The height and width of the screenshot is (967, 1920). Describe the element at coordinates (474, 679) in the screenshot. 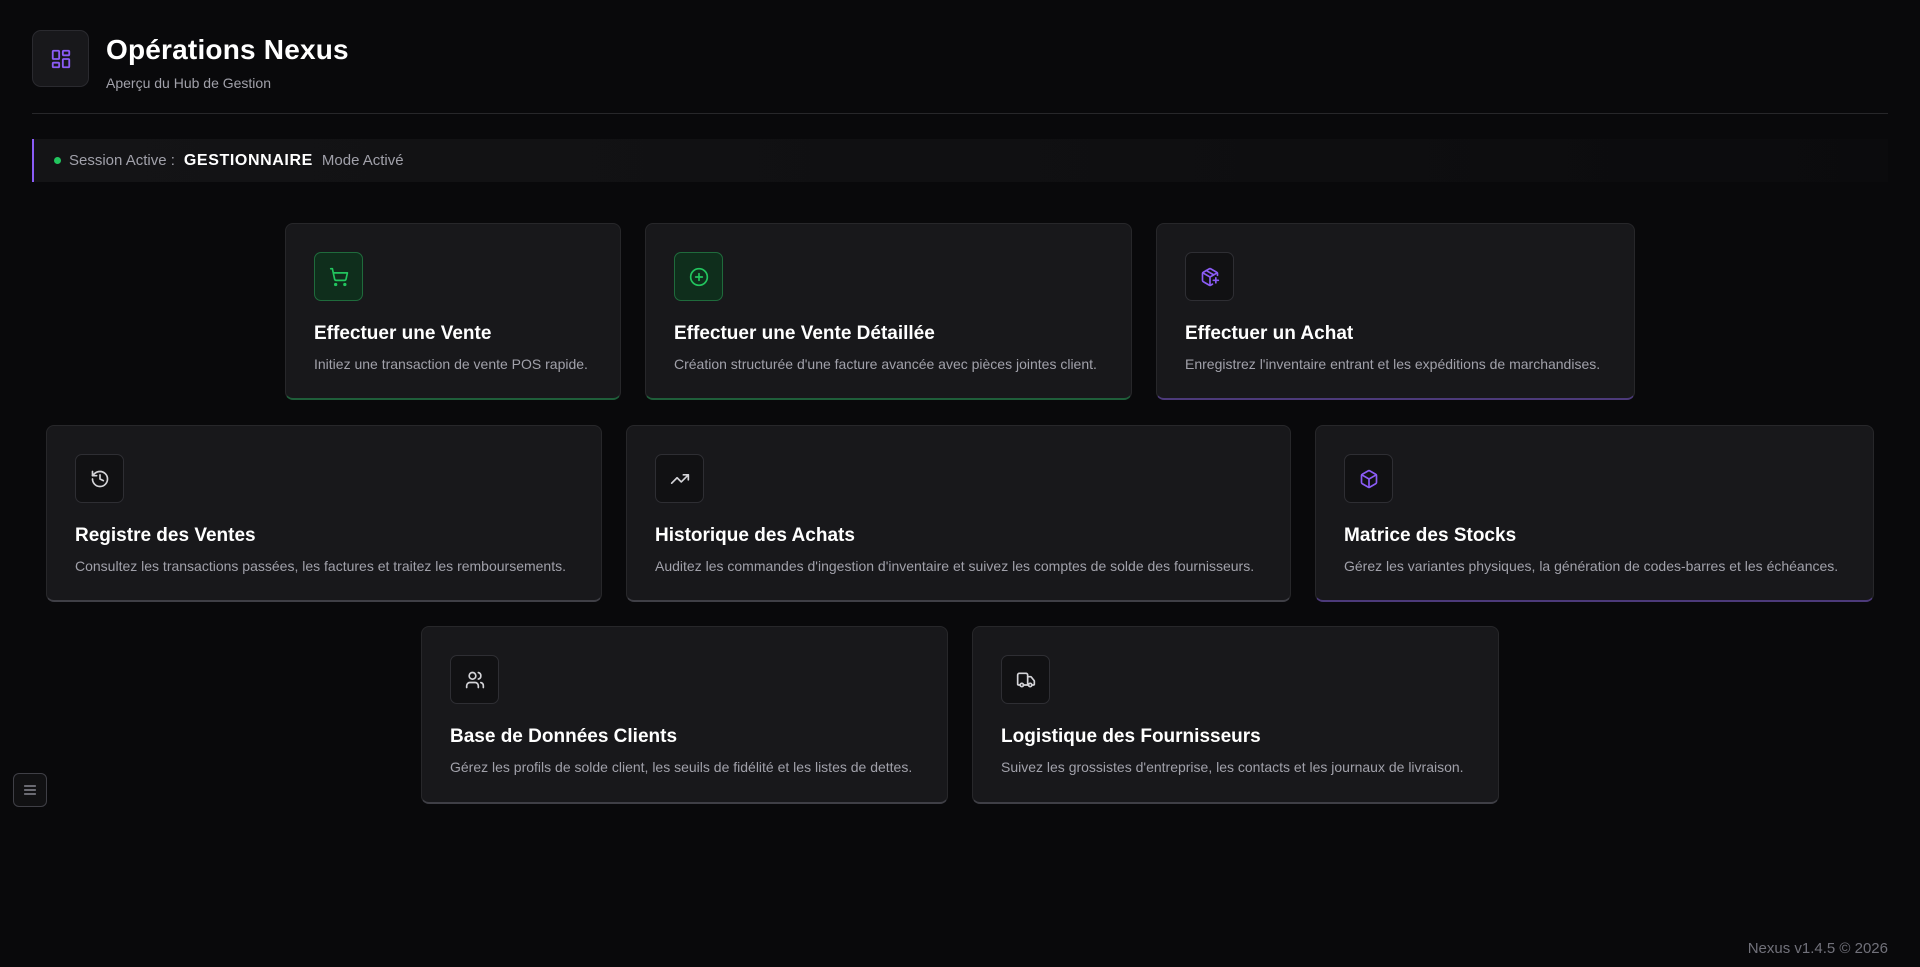

I see `users-icon` at that location.